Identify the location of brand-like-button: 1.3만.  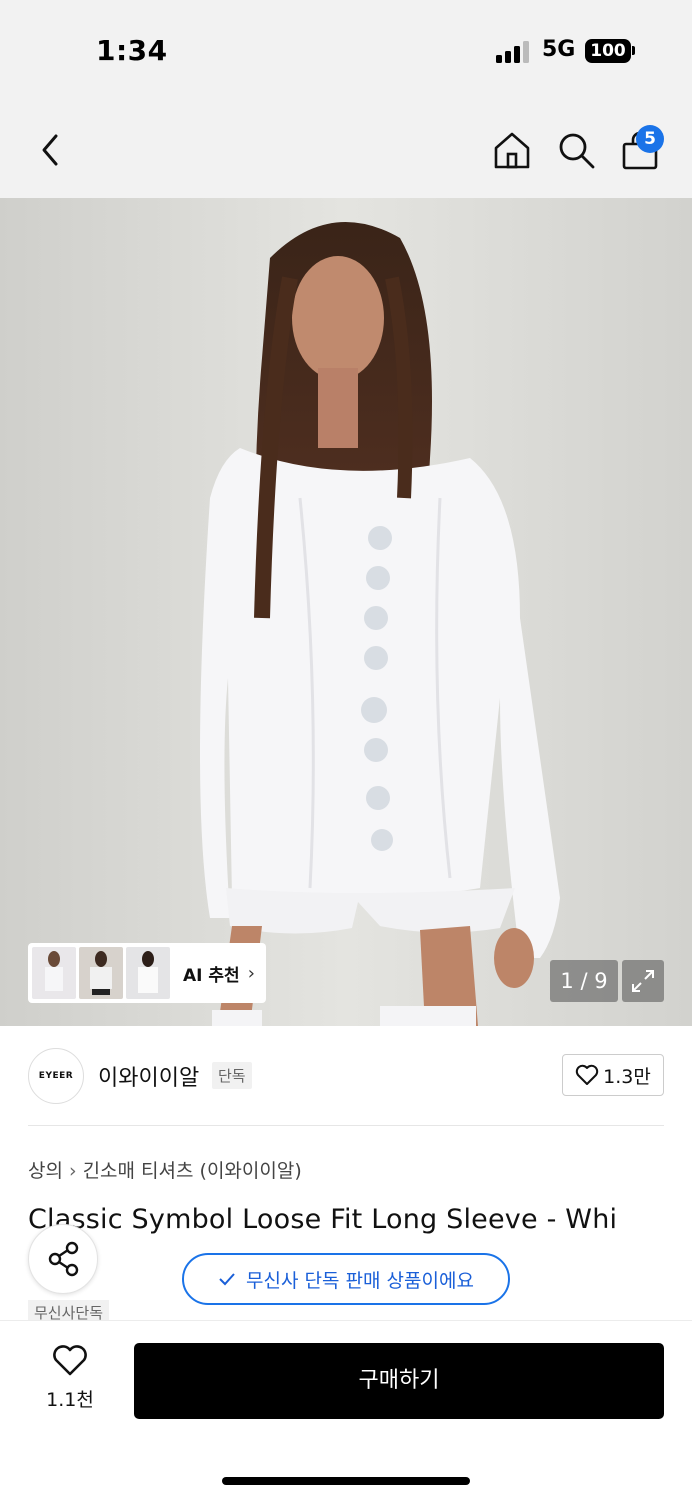
(613, 1075).